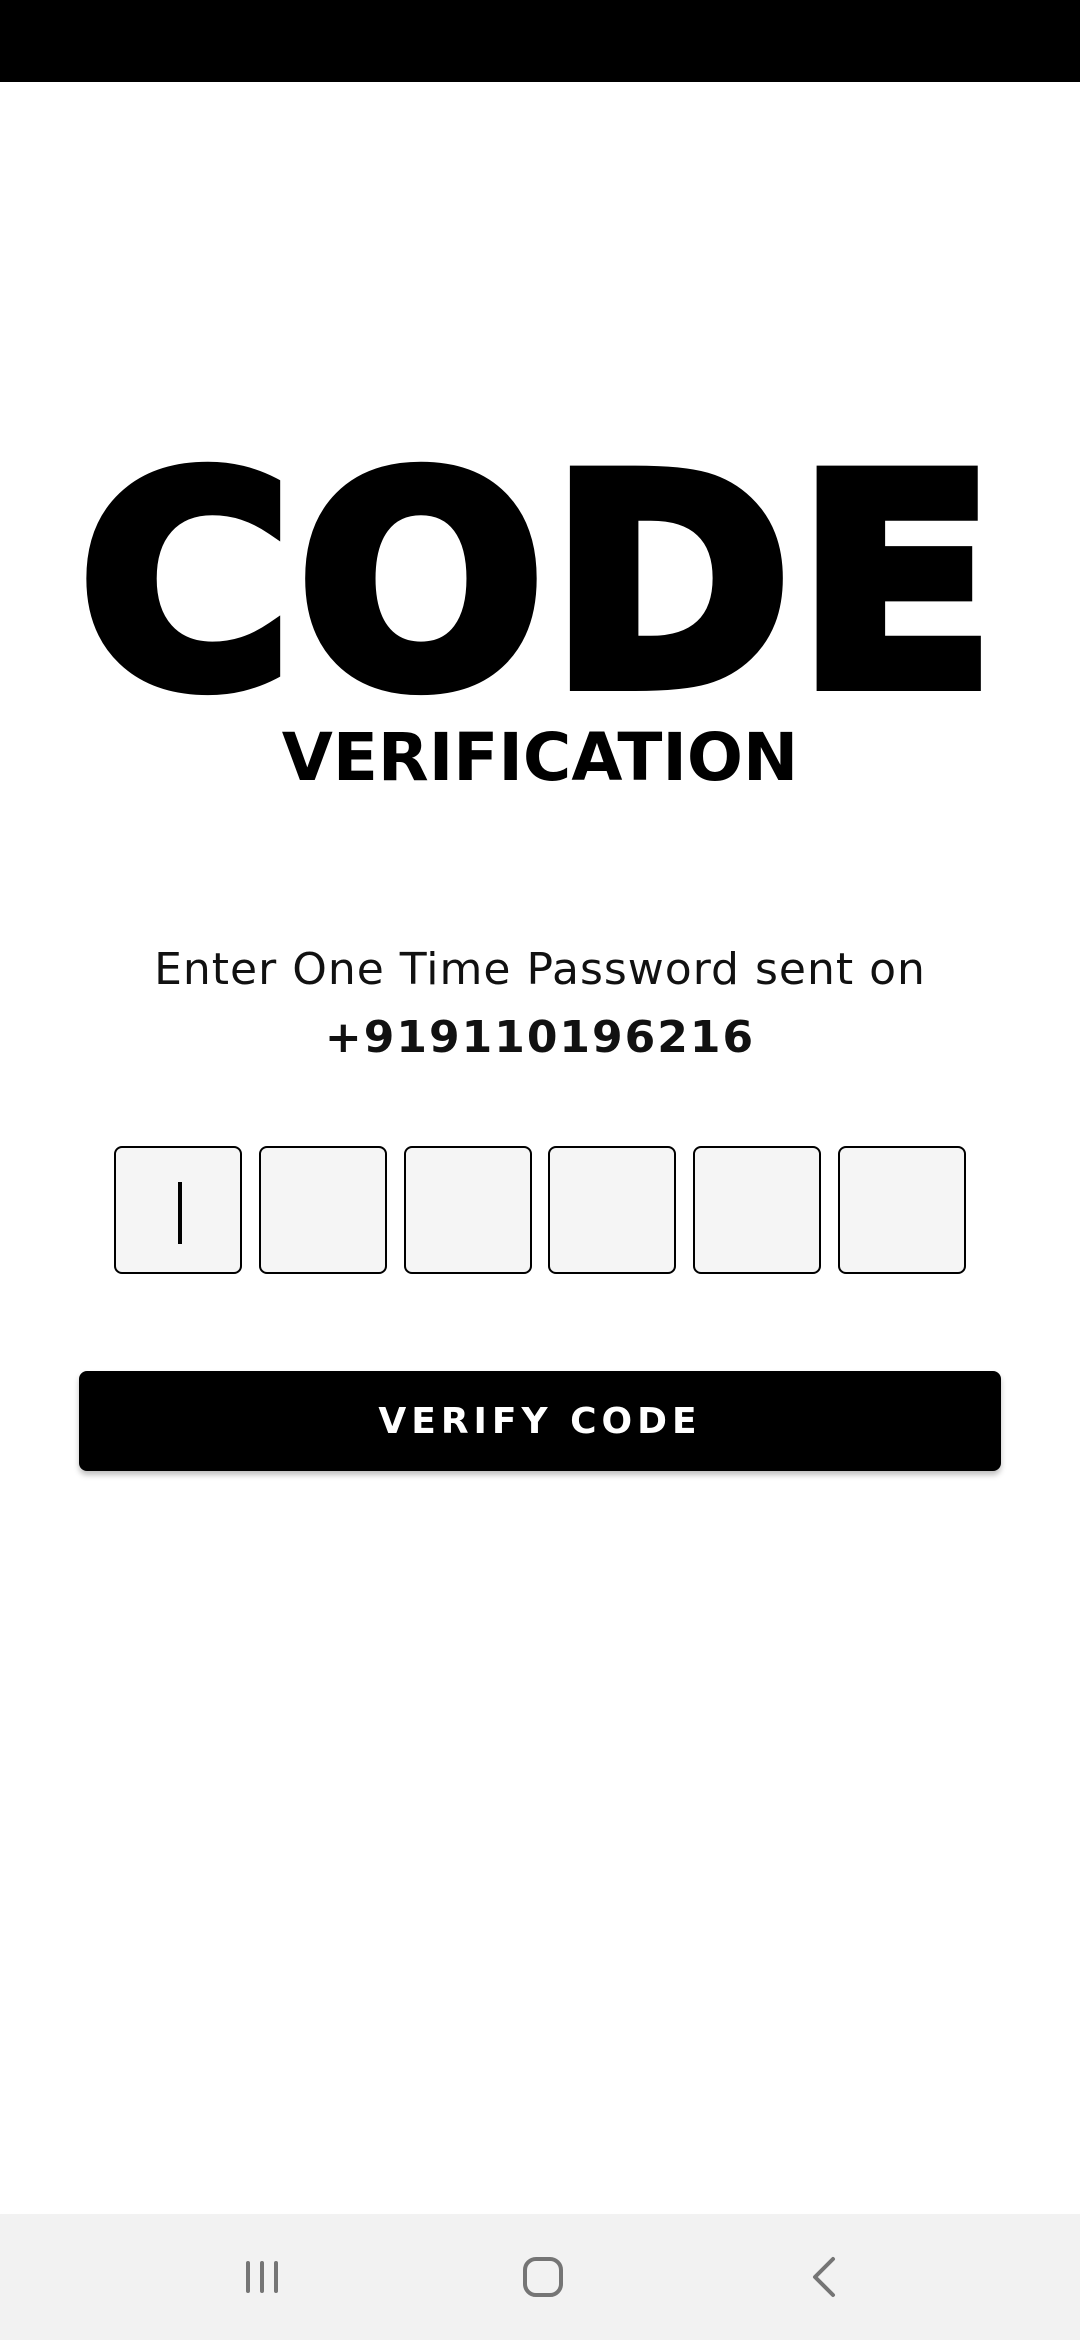  I want to click on page-title: CODE, so click(537, 584).